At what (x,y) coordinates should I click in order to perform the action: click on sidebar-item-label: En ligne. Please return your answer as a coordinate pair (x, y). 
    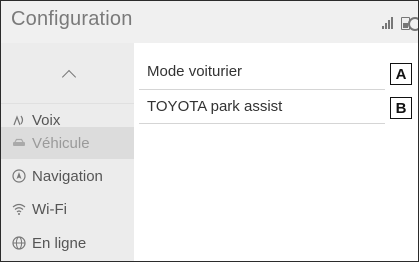
    Looking at the image, I should click on (59, 243).